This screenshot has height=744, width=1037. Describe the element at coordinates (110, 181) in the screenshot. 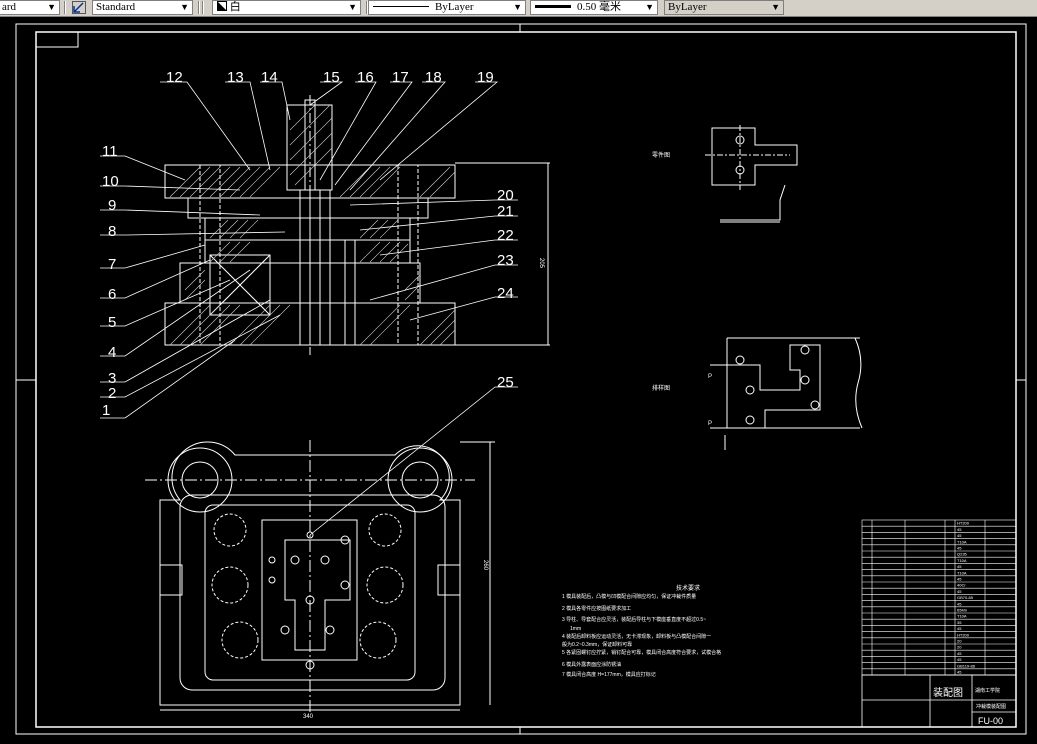

I see `balloon-label: 10` at that location.